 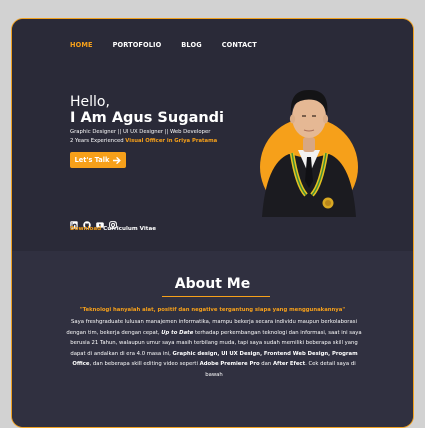 I want to click on about-tool-premiere: Adobe Premiere Pro, so click(x=229, y=364).